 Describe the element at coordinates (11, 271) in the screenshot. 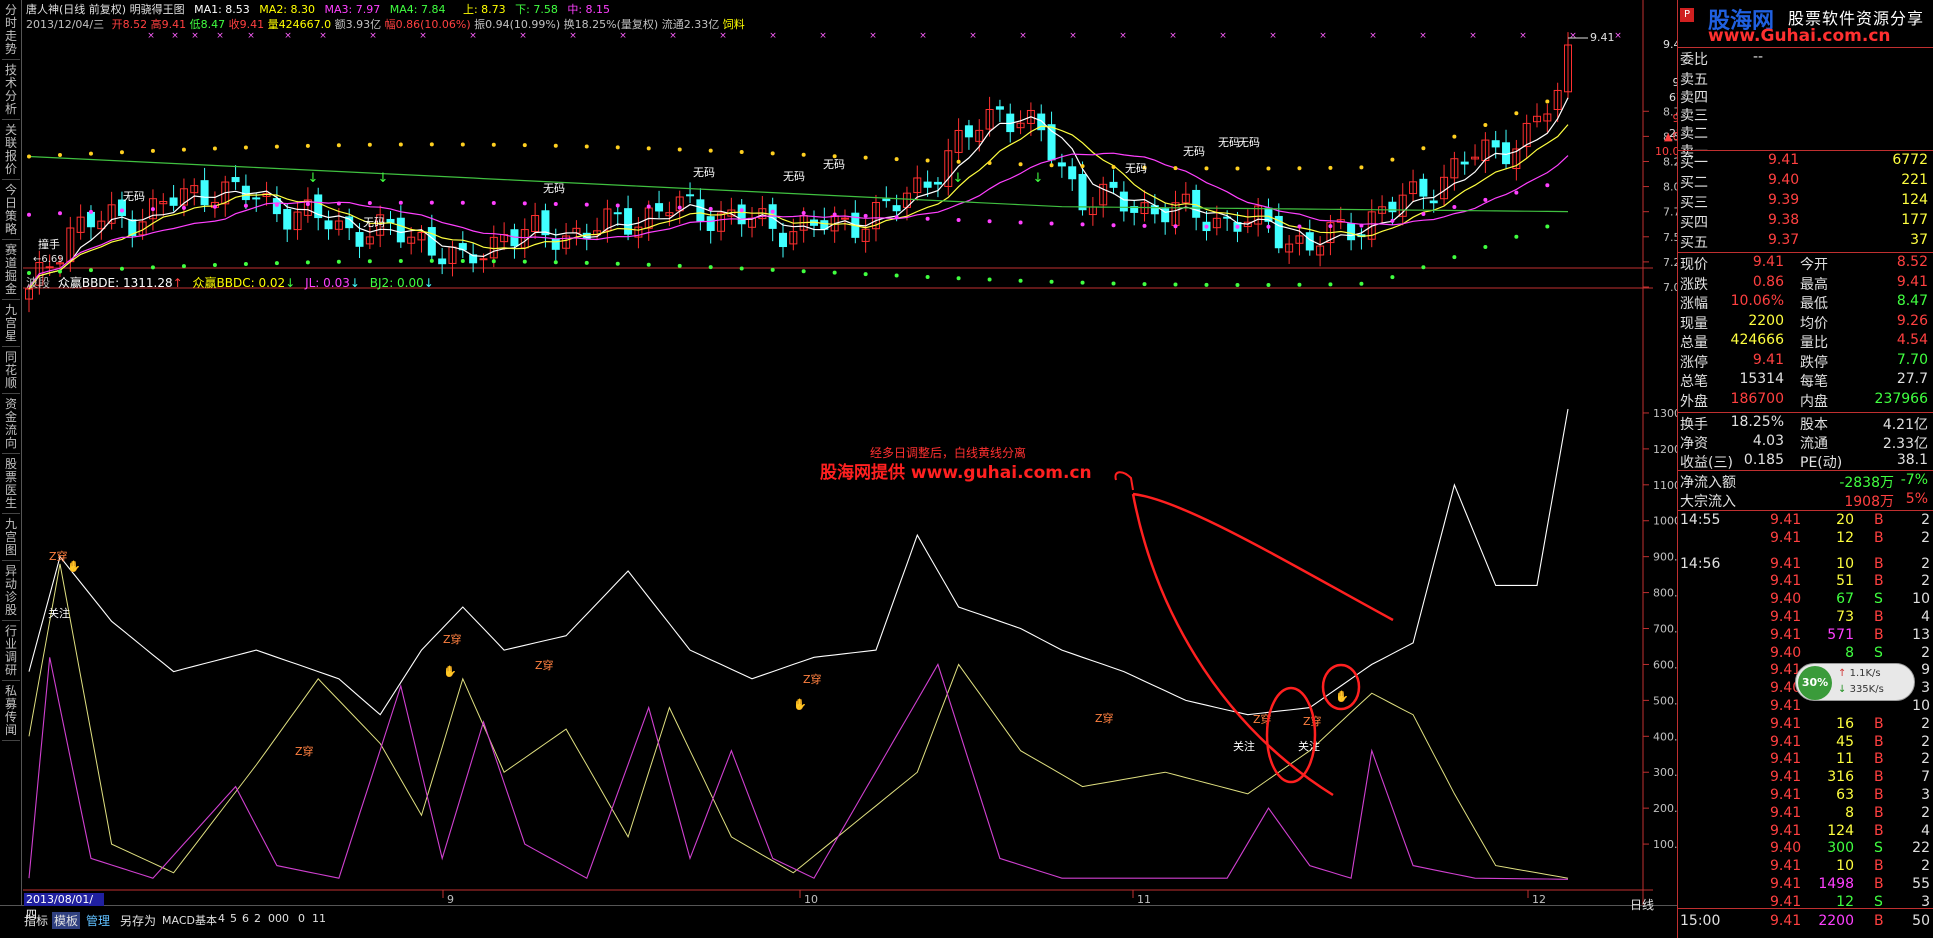

I see `left-tab-4: 赛道掘金` at that location.